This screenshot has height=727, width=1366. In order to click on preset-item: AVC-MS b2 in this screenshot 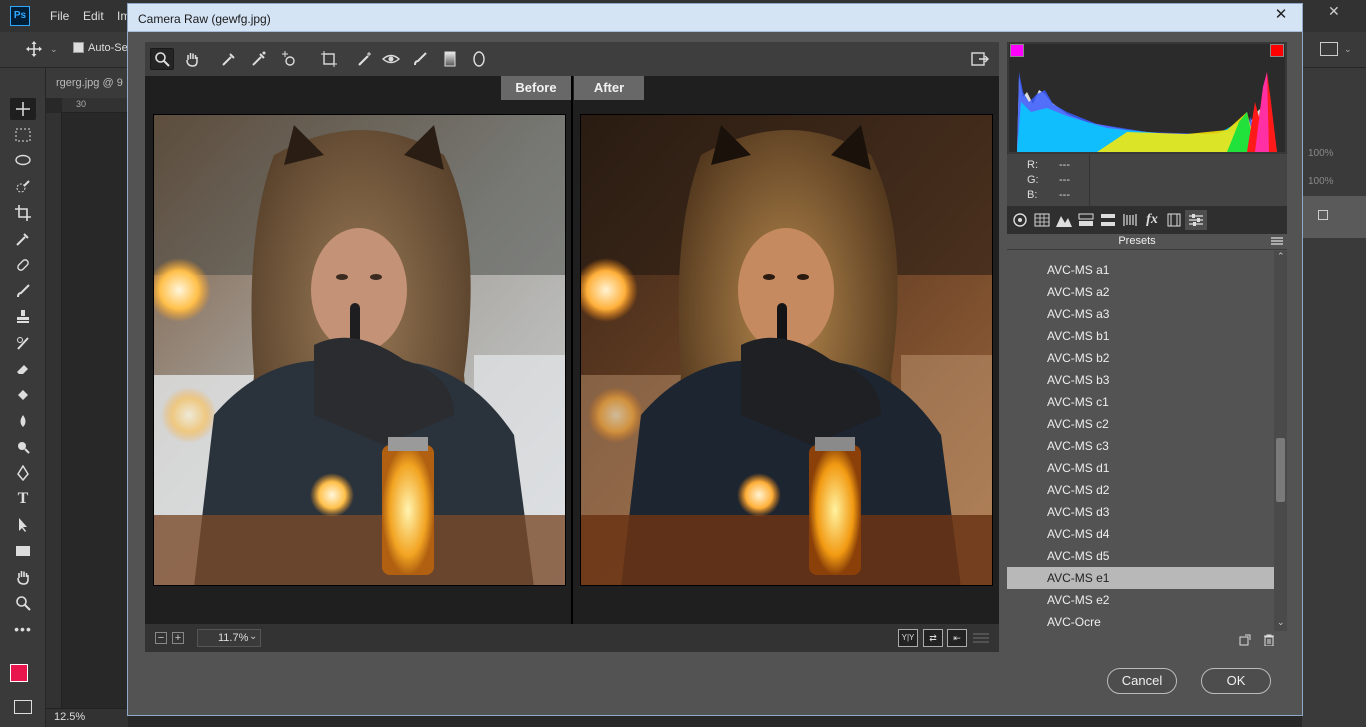, I will do `click(1140, 358)`.